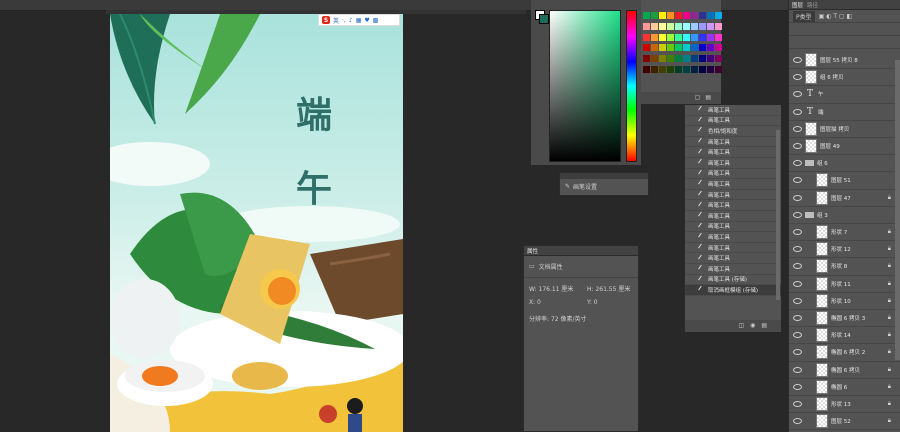  I want to click on layer-kind-filter: P类型, so click(804, 16).